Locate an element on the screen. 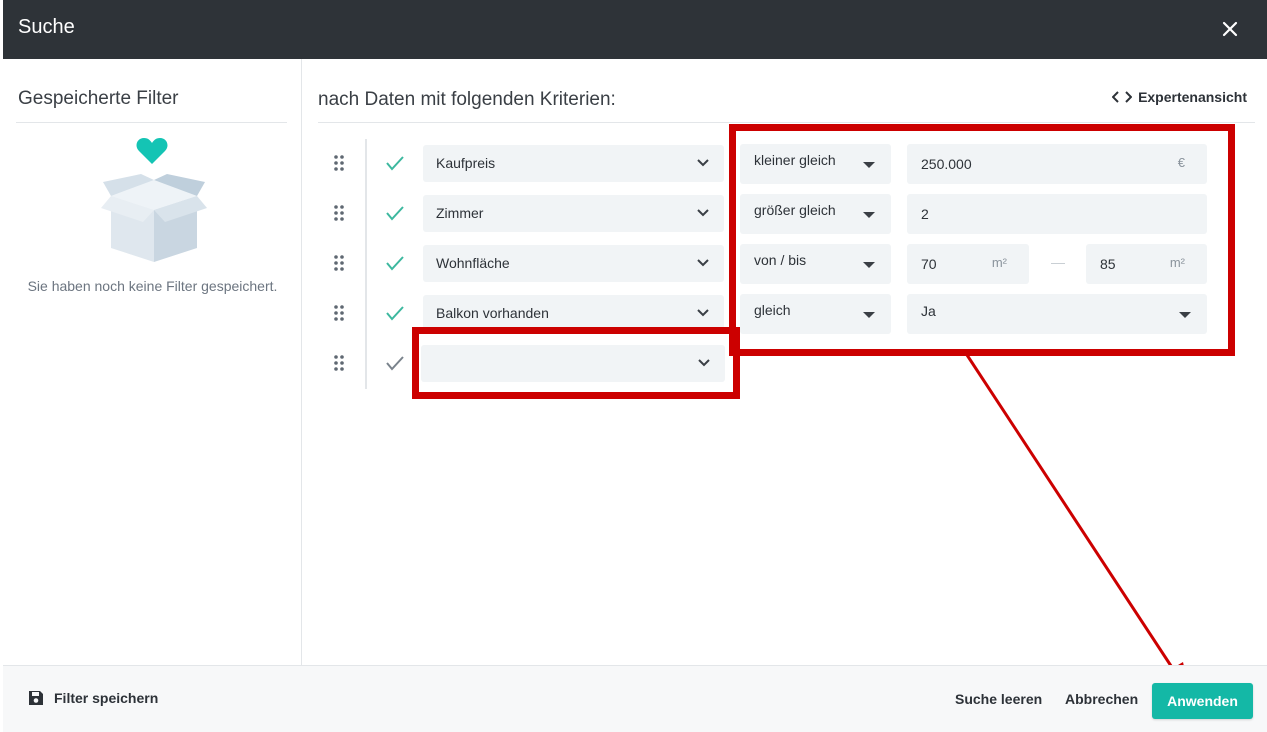 The image size is (1267, 732). field-select-value: Wohnfläche is located at coordinates (473, 263).